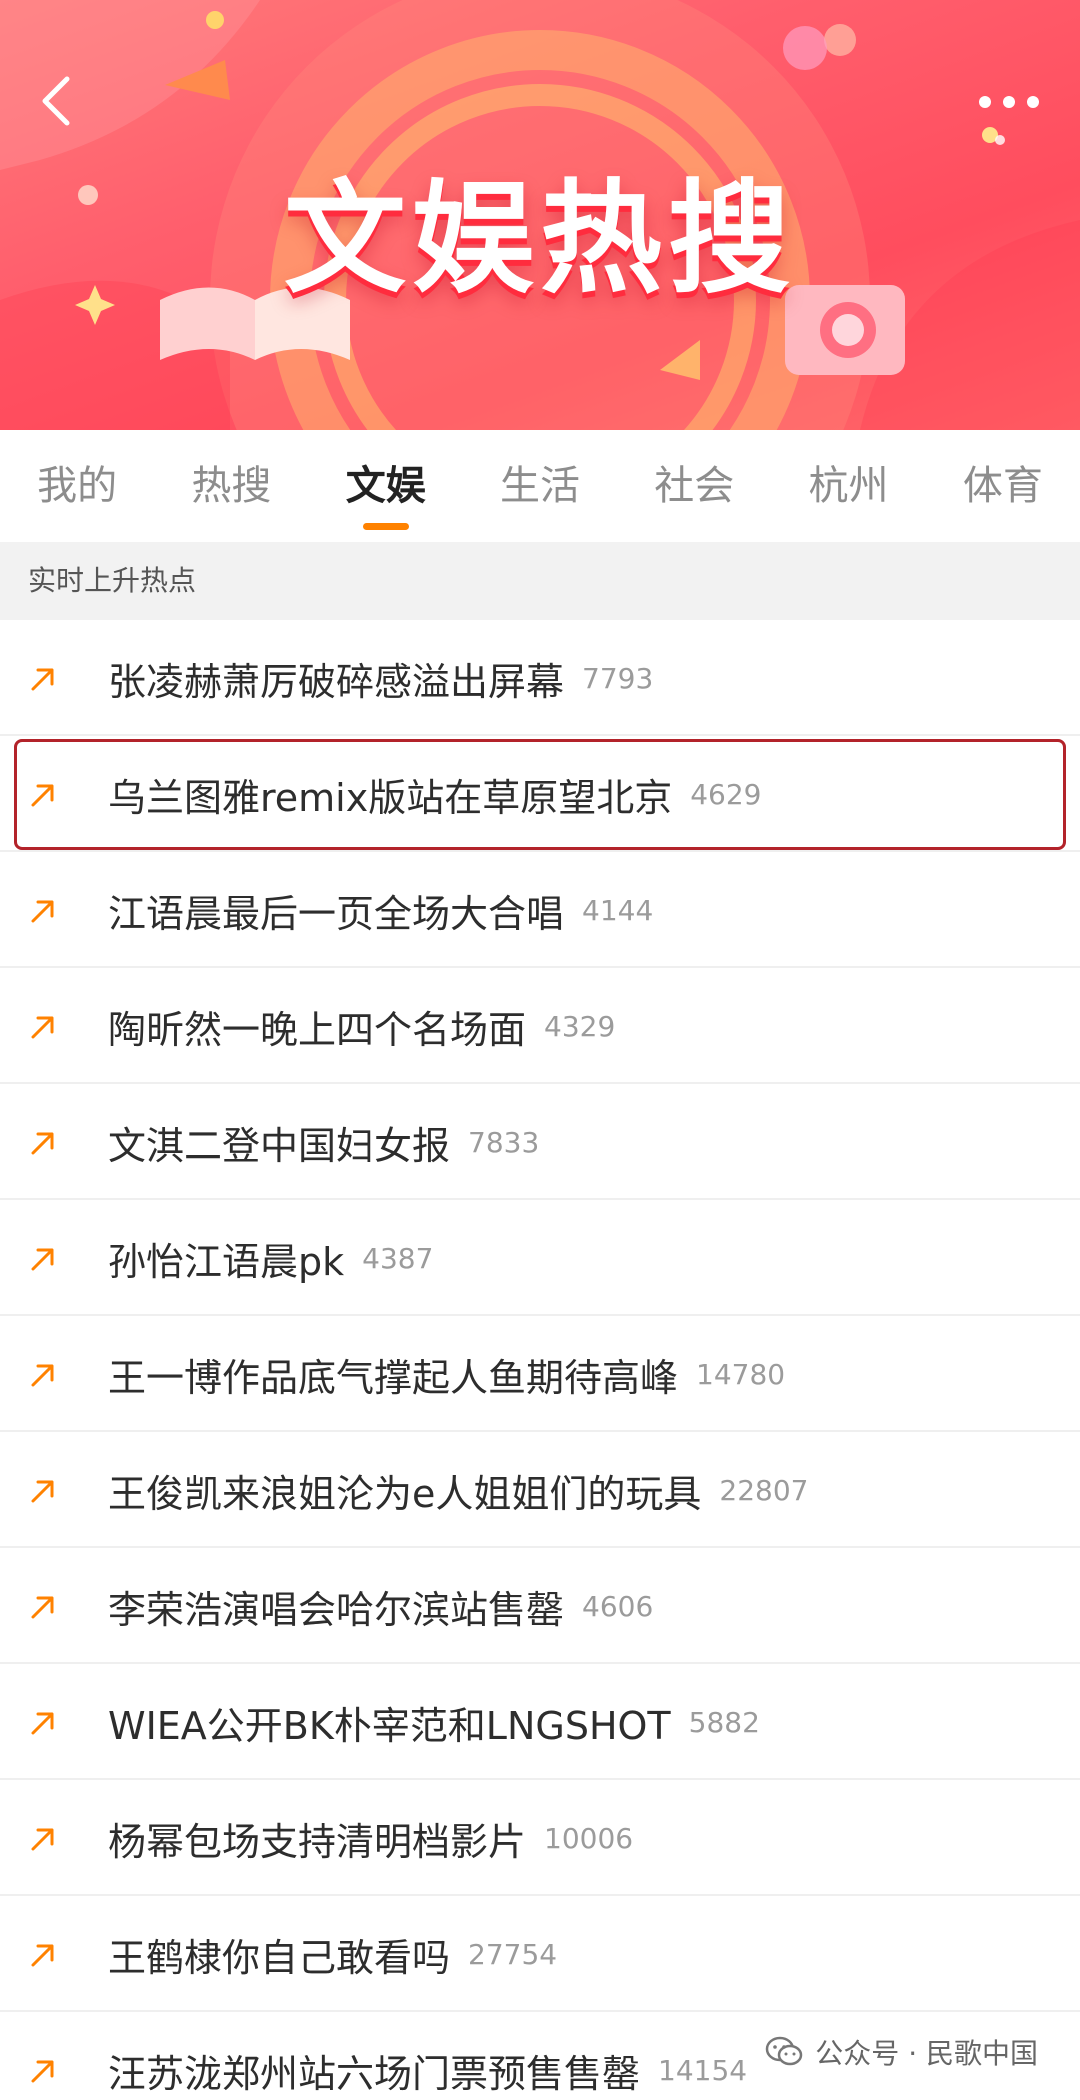  What do you see at coordinates (703, 2070) in the screenshot?
I see `list-item-count: 14154` at bounding box center [703, 2070].